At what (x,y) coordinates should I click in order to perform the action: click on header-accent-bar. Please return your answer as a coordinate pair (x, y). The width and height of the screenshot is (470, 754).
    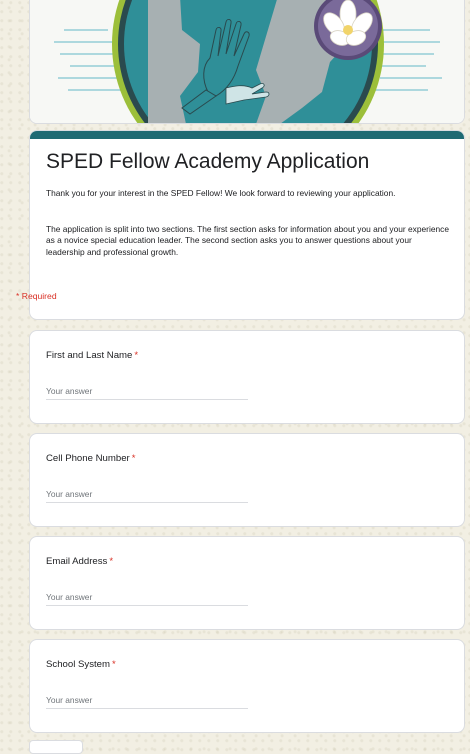
    Looking at the image, I should click on (247, 135).